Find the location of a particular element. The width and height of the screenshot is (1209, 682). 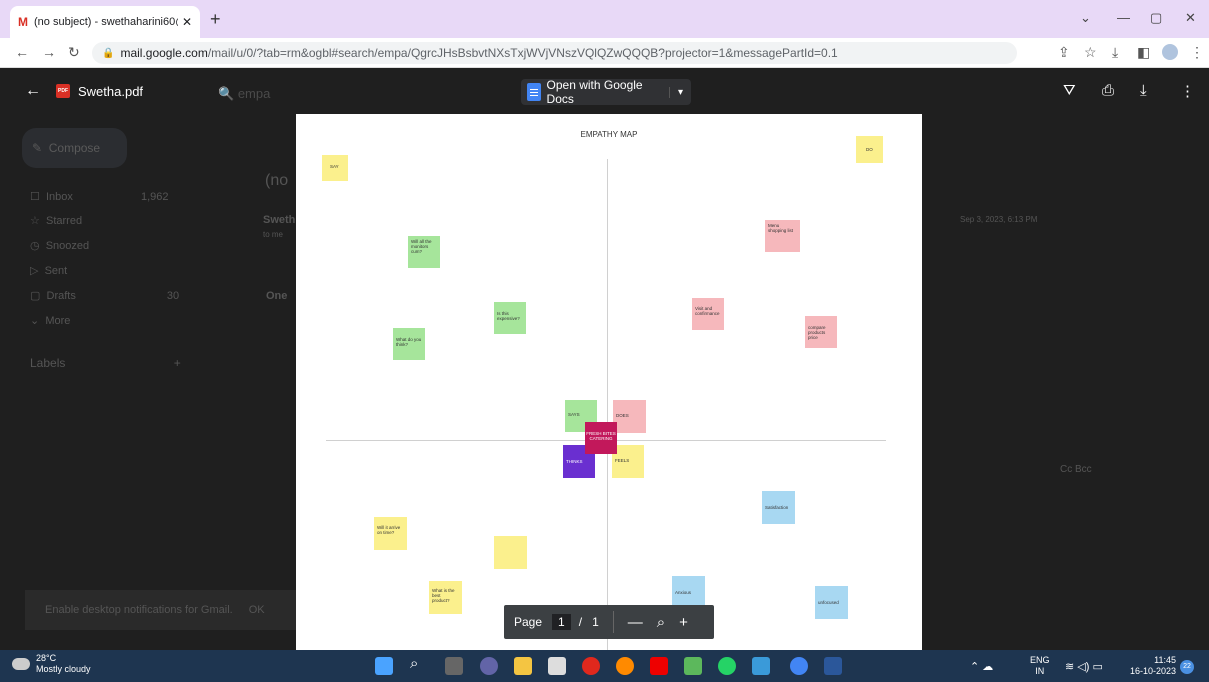

word-icon is located at coordinates (833, 666).